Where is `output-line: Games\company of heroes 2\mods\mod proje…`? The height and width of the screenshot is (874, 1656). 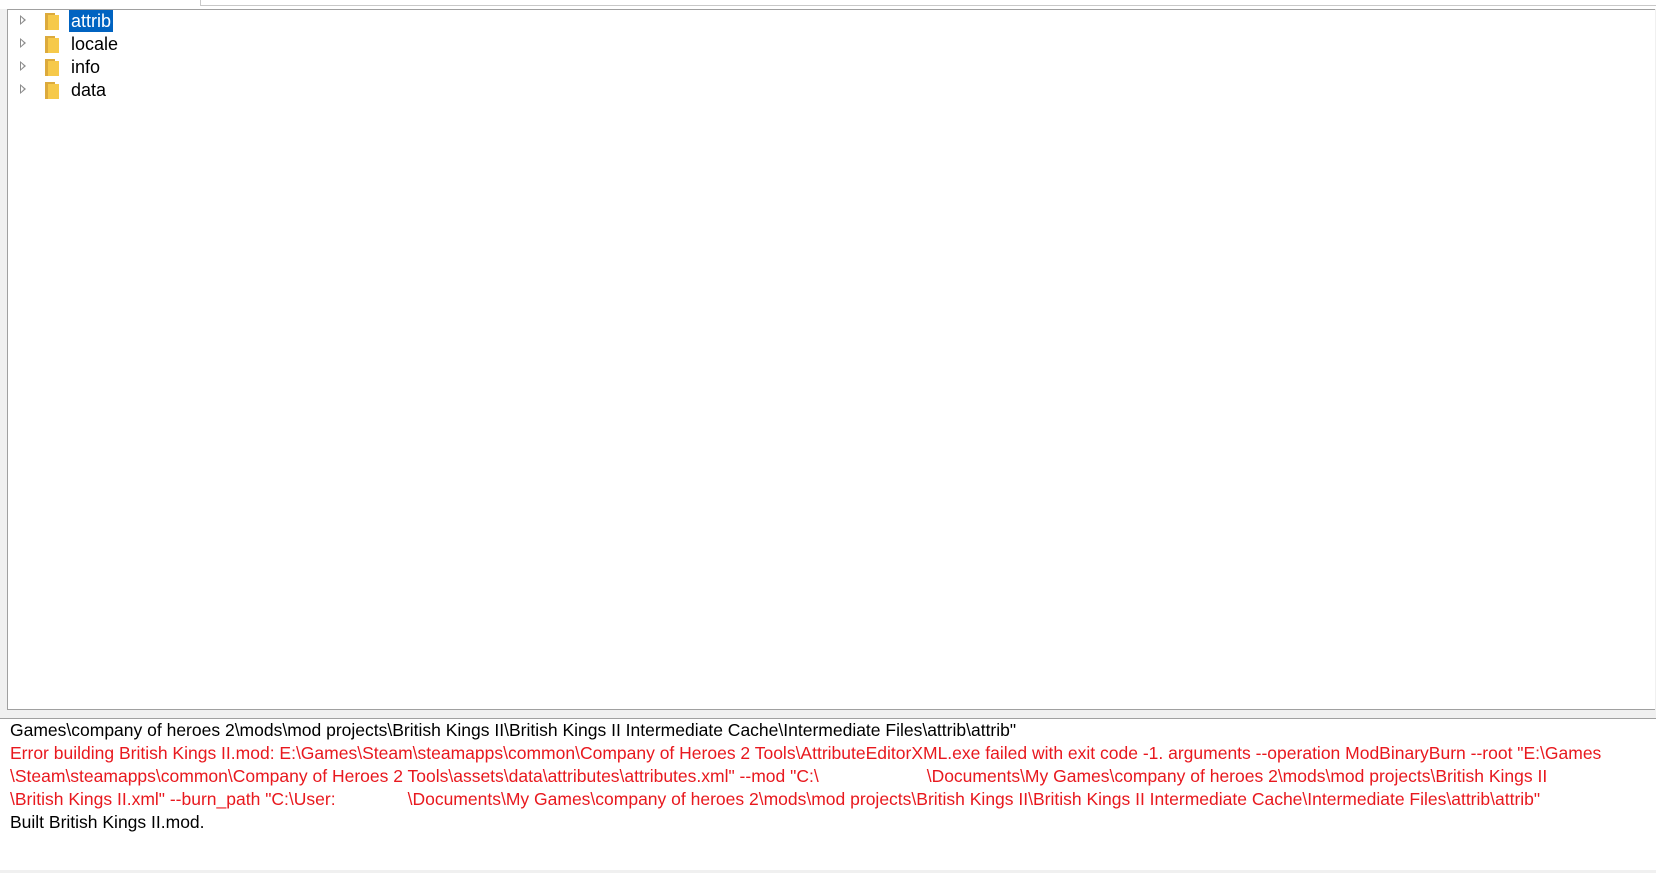 output-line: Games\company of heroes 2\mods\mod proje… is located at coordinates (513, 730).